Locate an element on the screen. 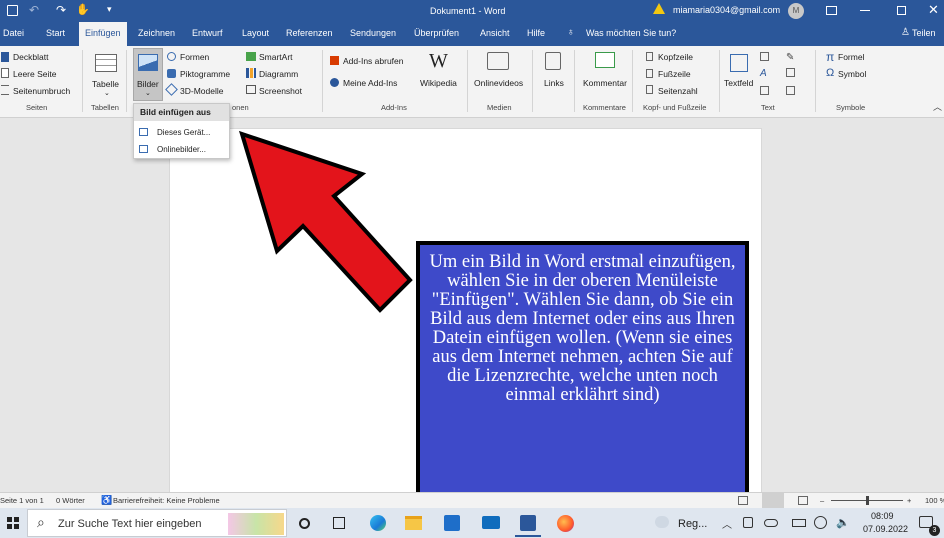 This screenshot has height=538, width=944. equation-button: Formel is located at coordinates (851, 57).